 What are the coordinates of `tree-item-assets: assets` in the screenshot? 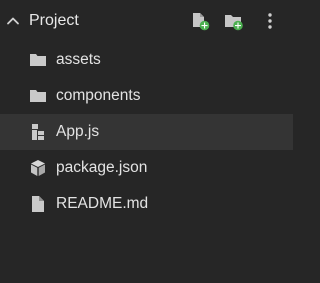 It's located at (146, 60).